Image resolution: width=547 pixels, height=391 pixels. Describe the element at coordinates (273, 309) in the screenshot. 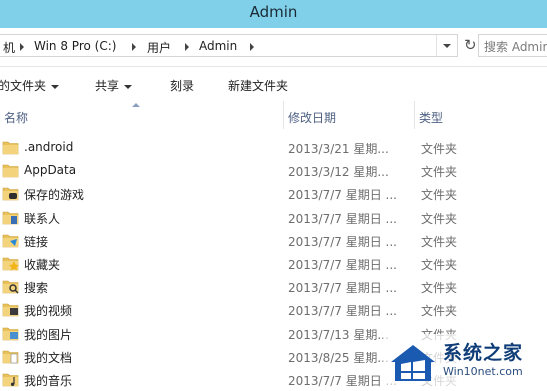

I see `list-item: 我的视频 2013/7/7 星期日 ... 文件夹` at that location.